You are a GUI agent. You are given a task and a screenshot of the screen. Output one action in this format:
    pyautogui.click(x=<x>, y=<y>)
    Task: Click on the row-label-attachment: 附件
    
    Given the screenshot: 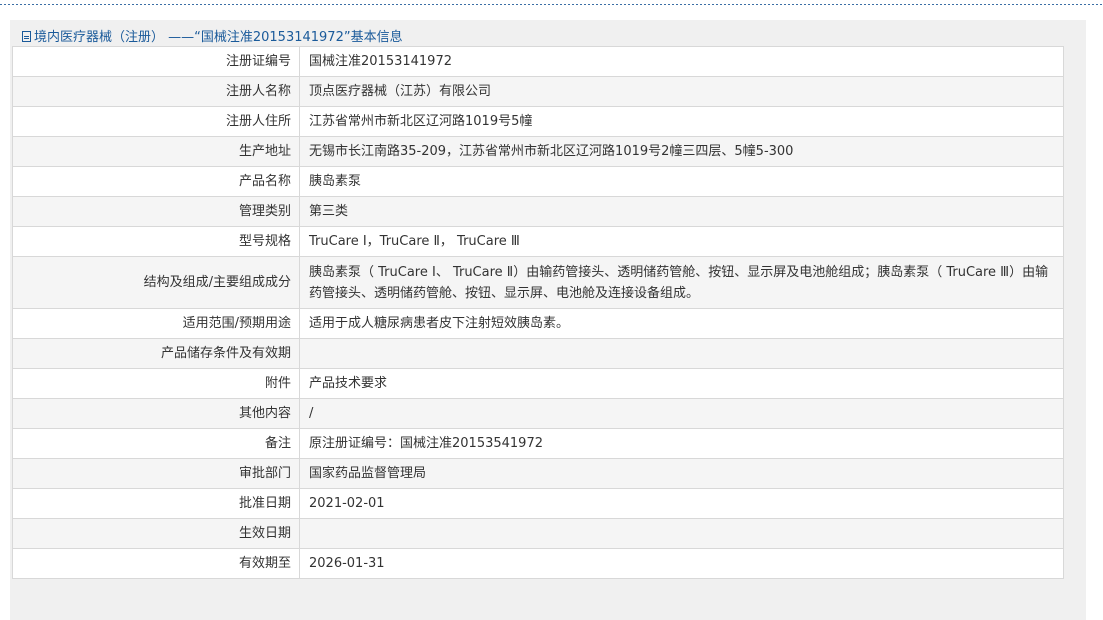 What is the action you would take?
    pyautogui.click(x=156, y=383)
    